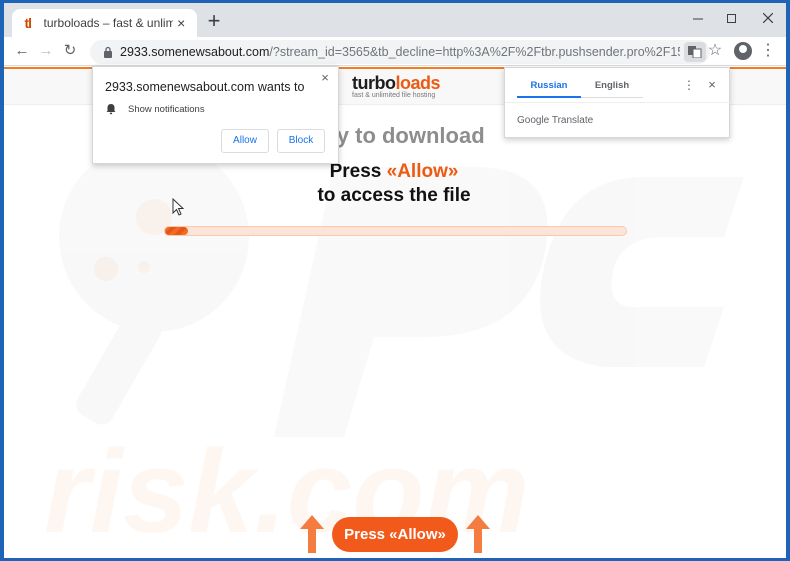  I want to click on maximize-button, so click(732, 18).